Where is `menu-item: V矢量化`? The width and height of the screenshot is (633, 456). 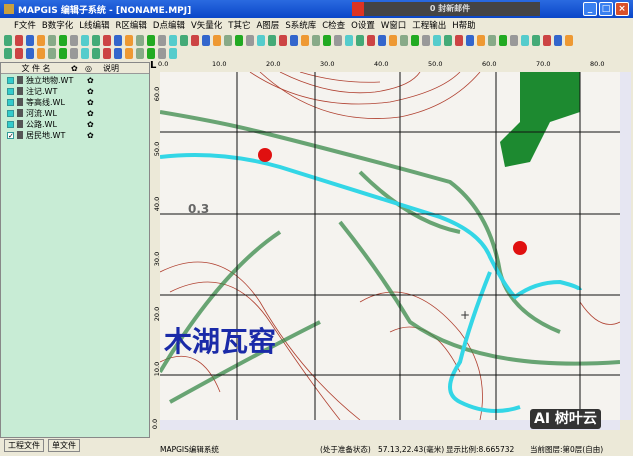 menu-item: V矢量化 is located at coordinates (206, 25).